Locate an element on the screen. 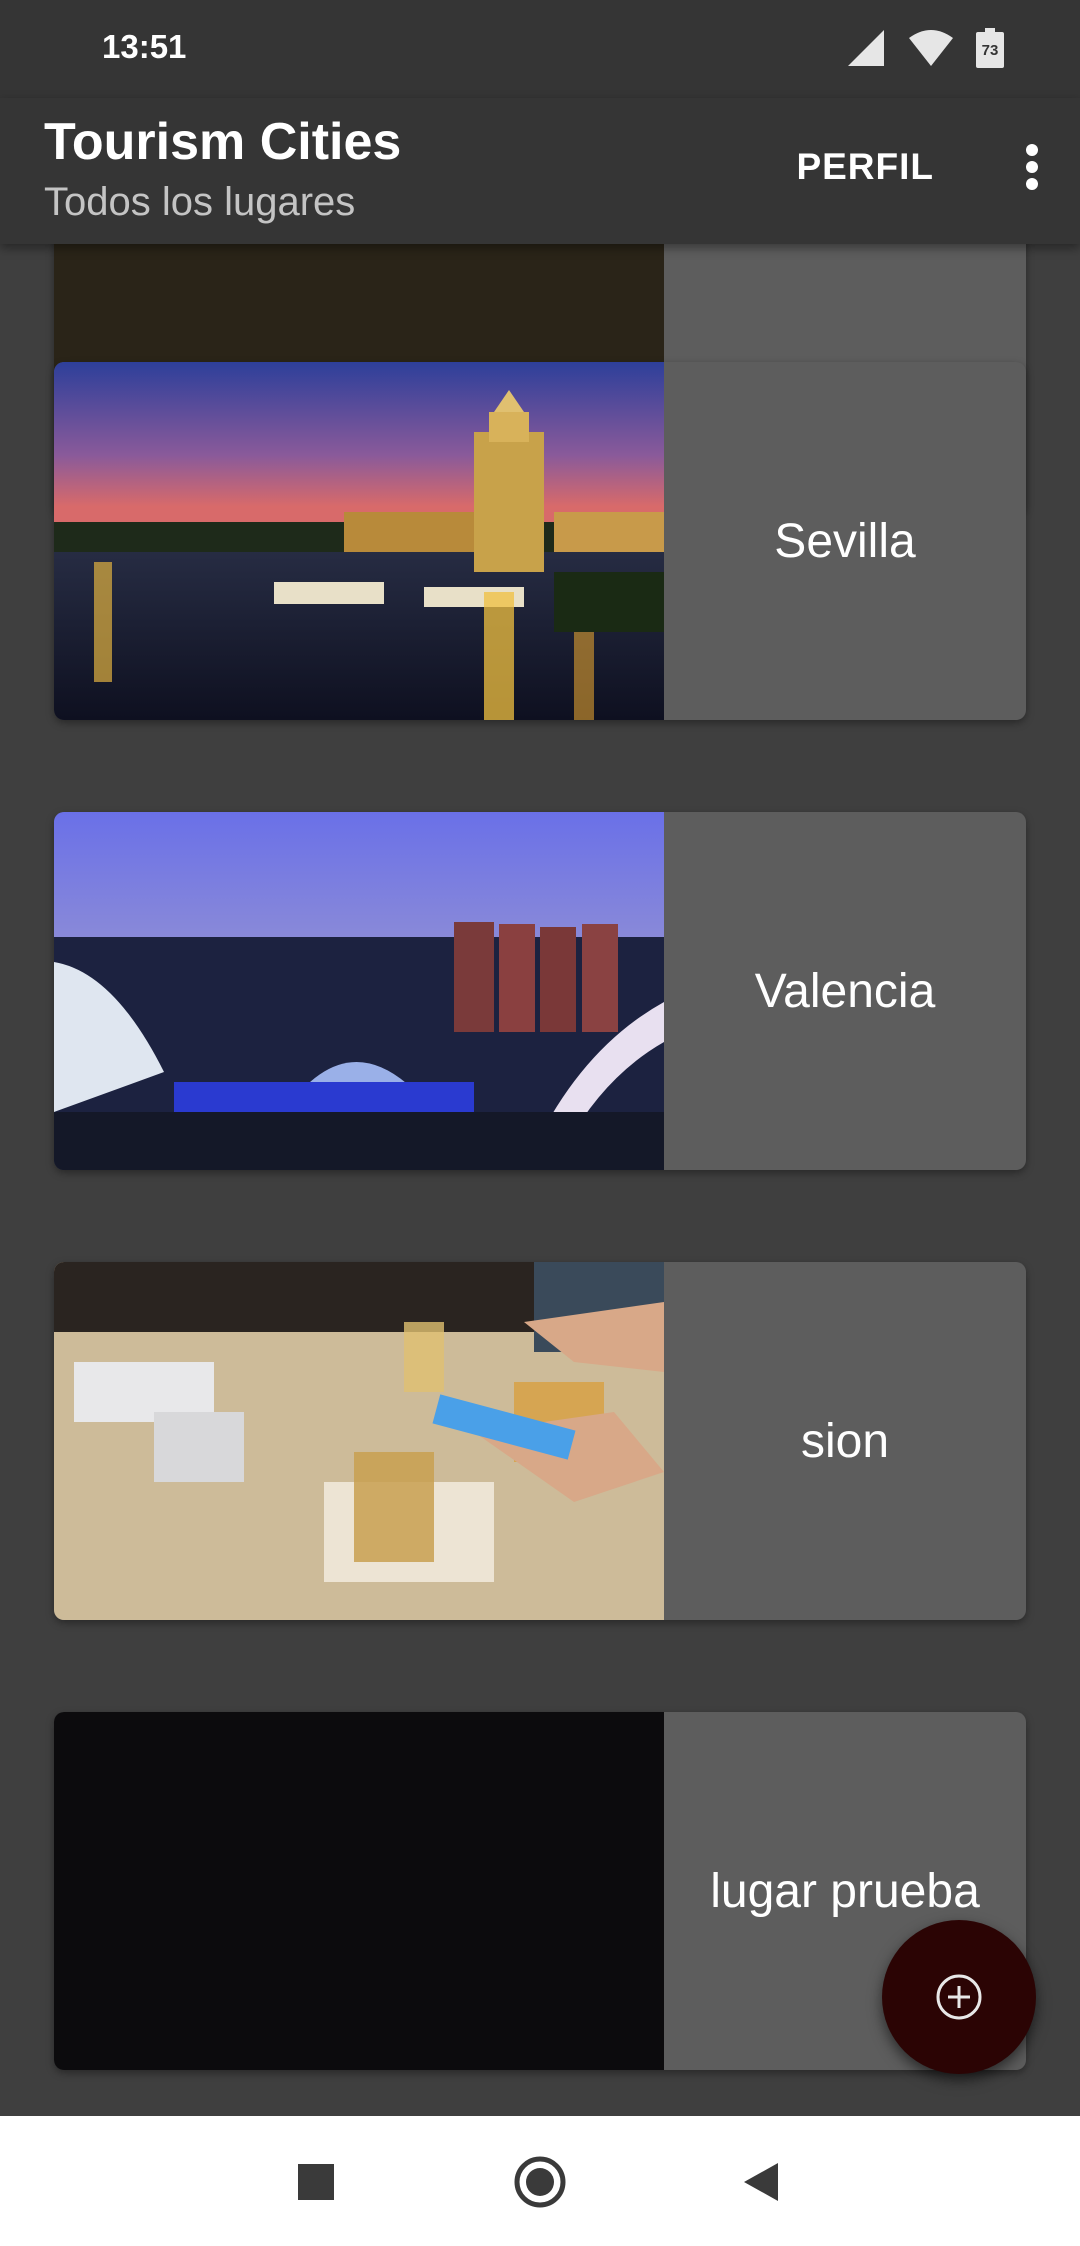  place-image-sevilla is located at coordinates (359, 541).